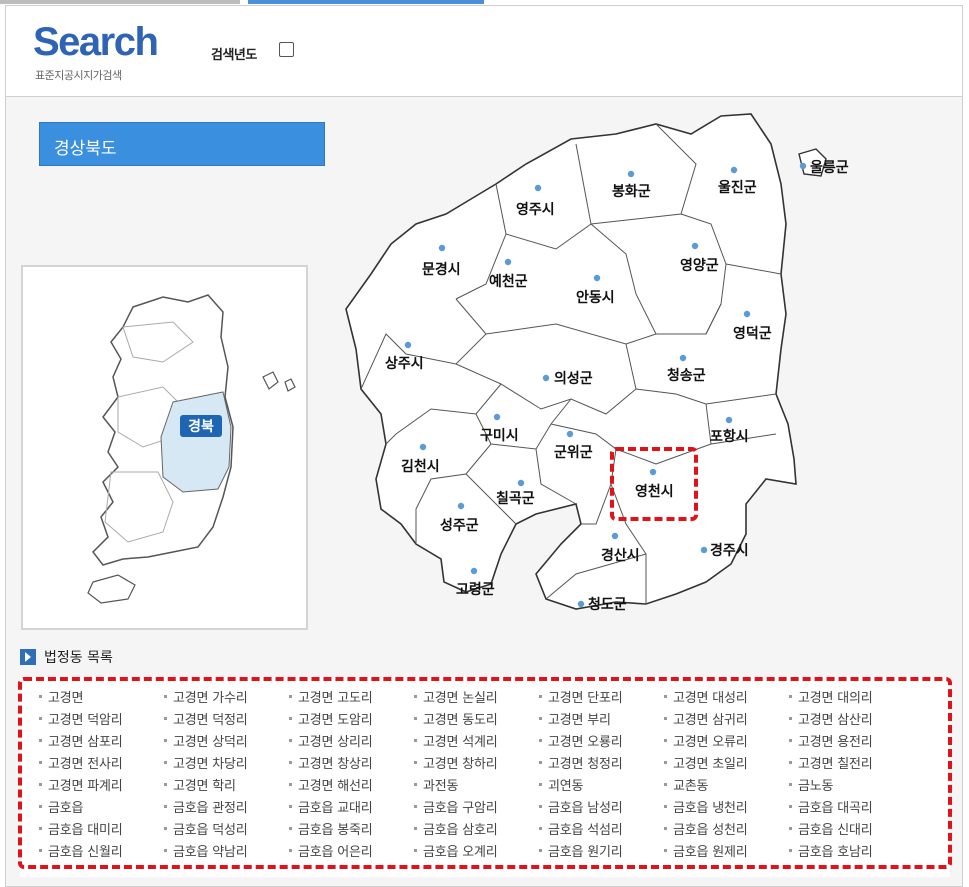 This screenshot has width=969, height=887. I want to click on logo-title: Search, so click(96, 42).